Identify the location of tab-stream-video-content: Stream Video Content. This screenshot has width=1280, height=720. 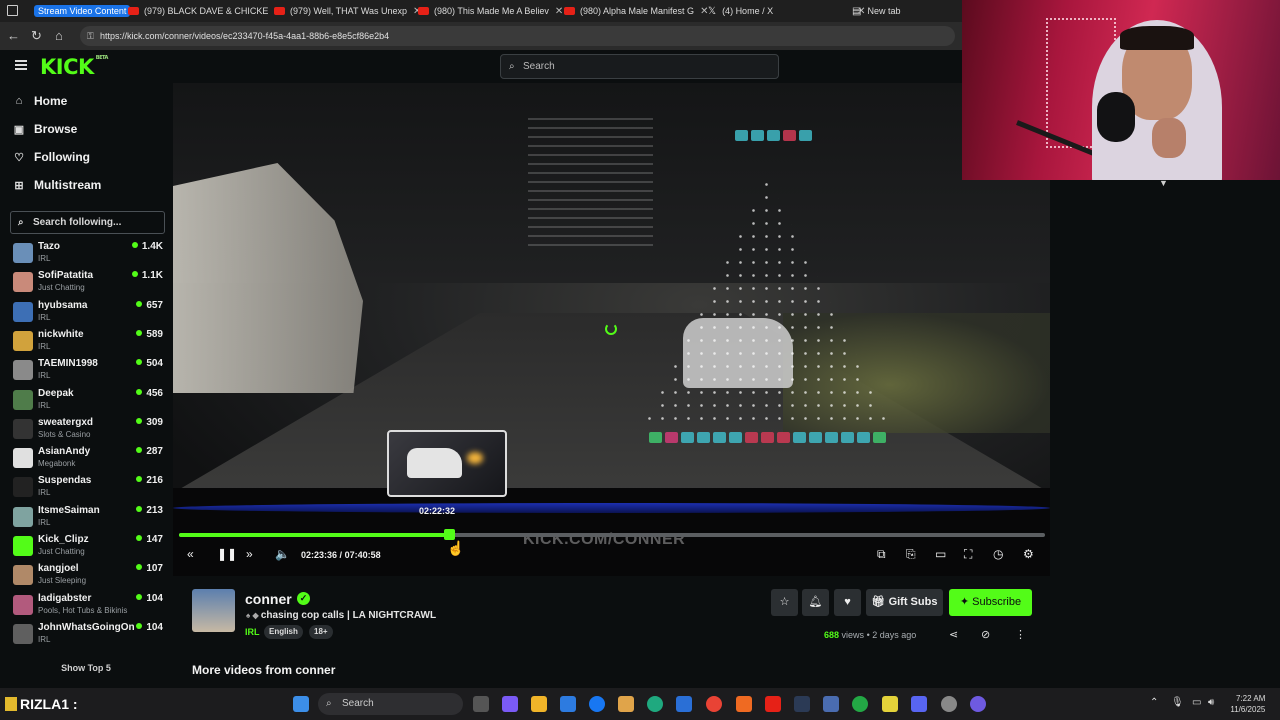
(82, 11).